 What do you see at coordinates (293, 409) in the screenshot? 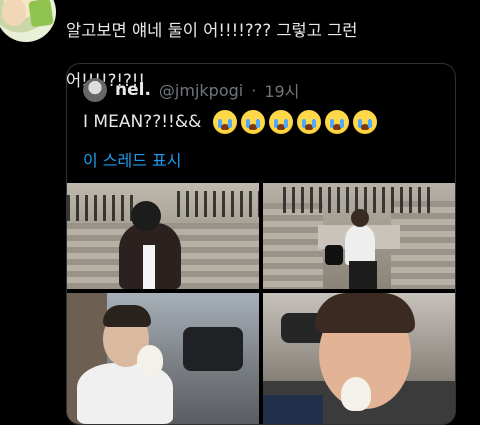
I see `photo-foreground-object` at bounding box center [293, 409].